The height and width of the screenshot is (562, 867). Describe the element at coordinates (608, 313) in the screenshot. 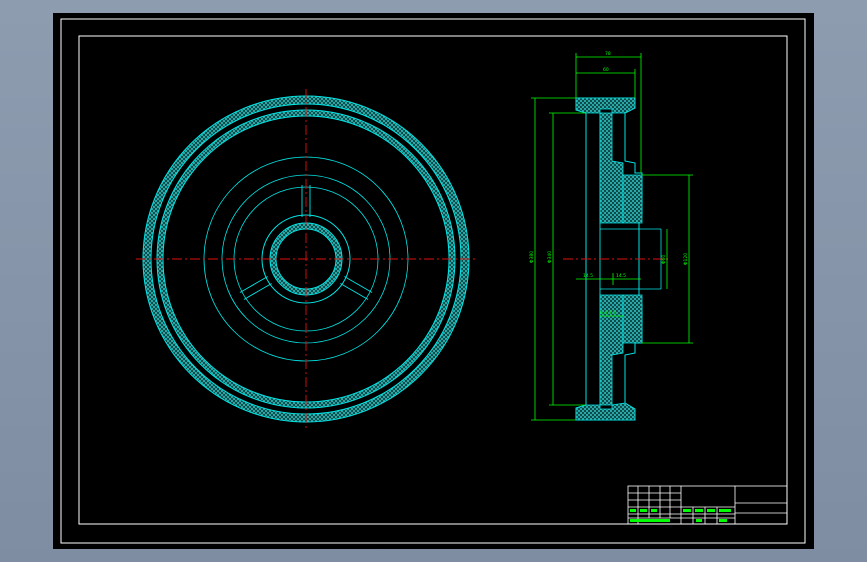

I see `dim-small-note: 6.4 8 8` at that location.